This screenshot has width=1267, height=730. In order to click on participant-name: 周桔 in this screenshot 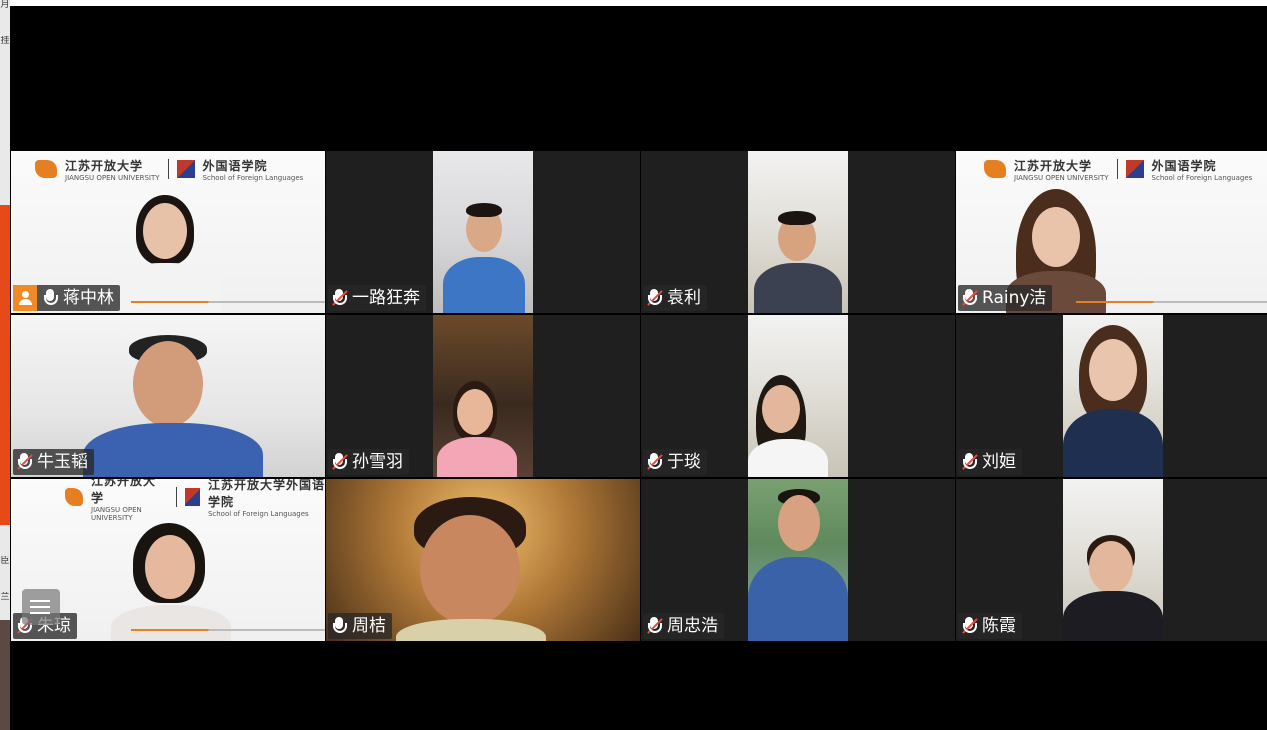, I will do `click(369, 626)`.